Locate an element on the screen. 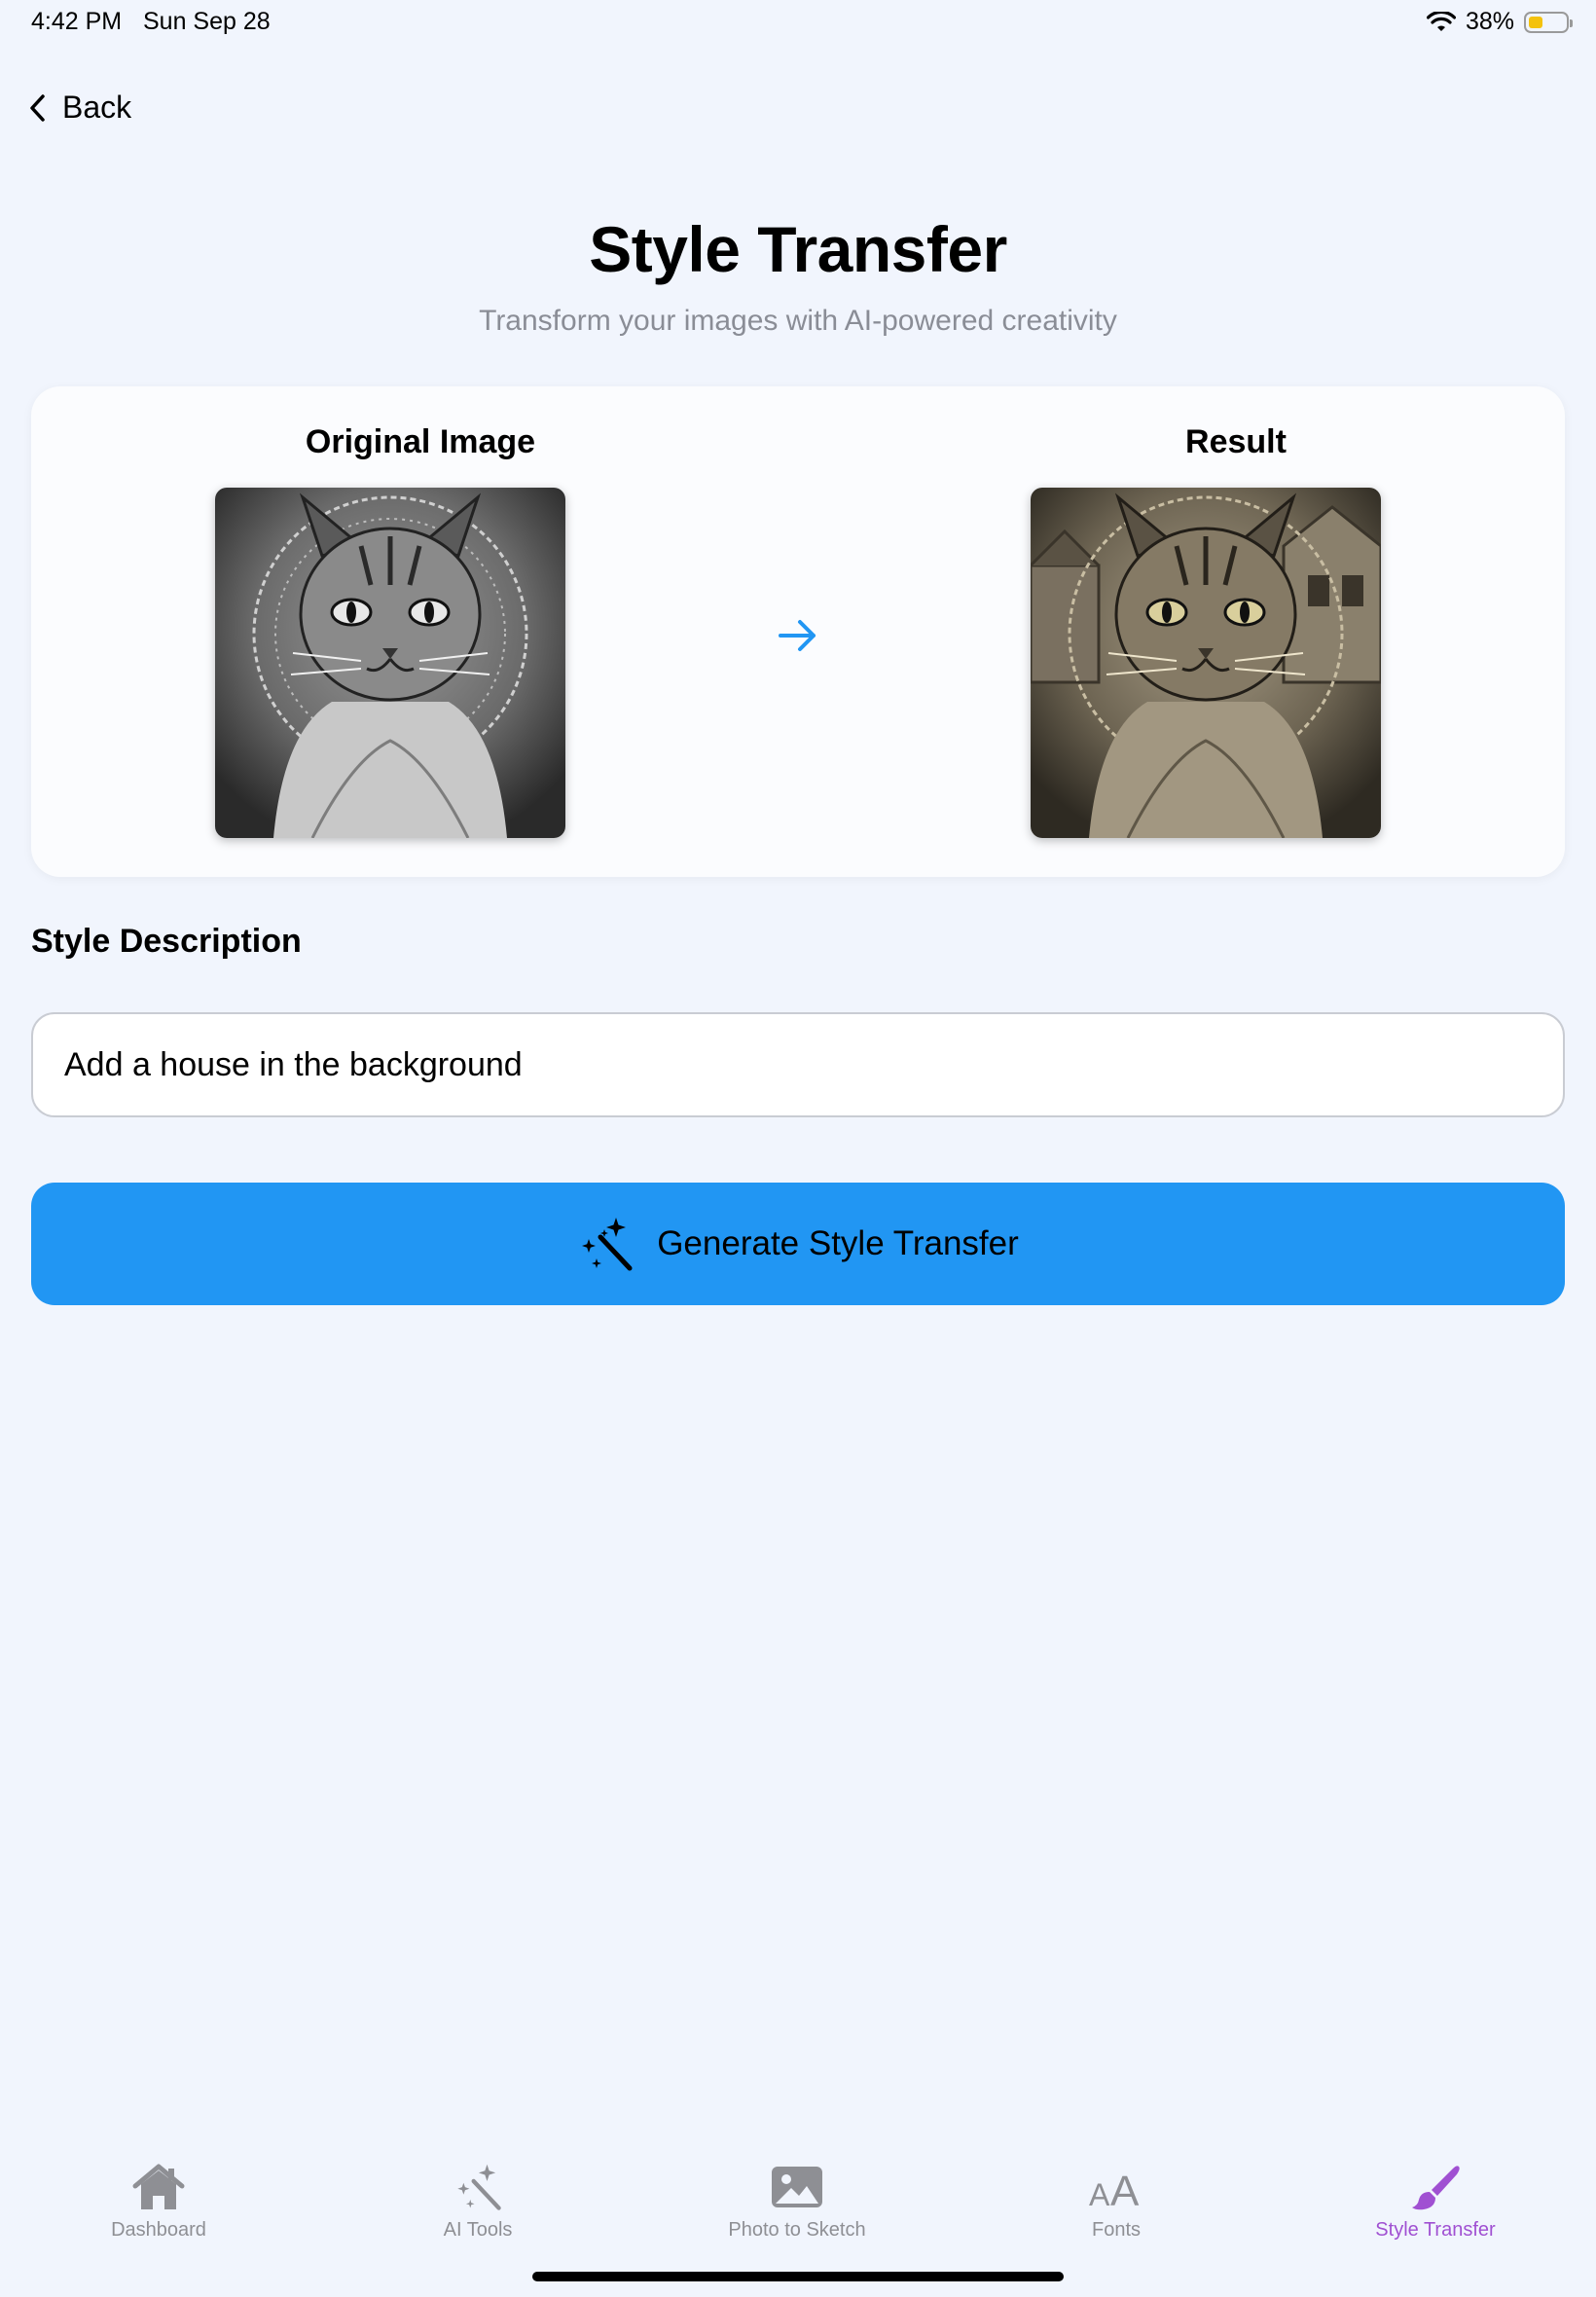 Image resolution: width=1596 pixels, height=2297 pixels. paintbrush-icon is located at coordinates (1435, 2187).